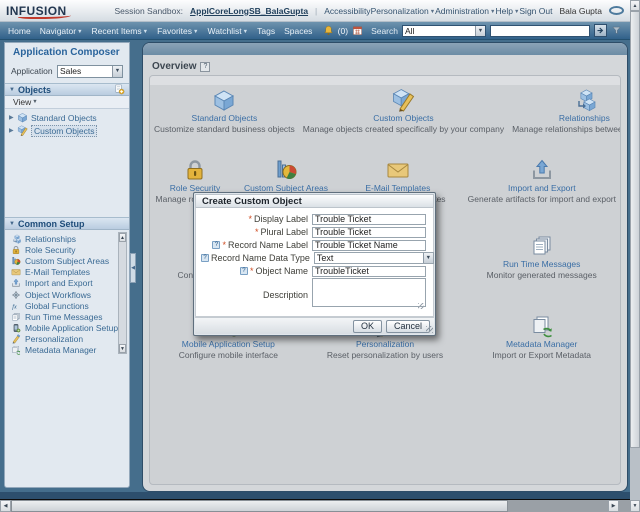 This screenshot has height=512, width=640. Describe the element at coordinates (227, 31) in the screenshot. I see `menu-item: Watchlist▼` at that location.